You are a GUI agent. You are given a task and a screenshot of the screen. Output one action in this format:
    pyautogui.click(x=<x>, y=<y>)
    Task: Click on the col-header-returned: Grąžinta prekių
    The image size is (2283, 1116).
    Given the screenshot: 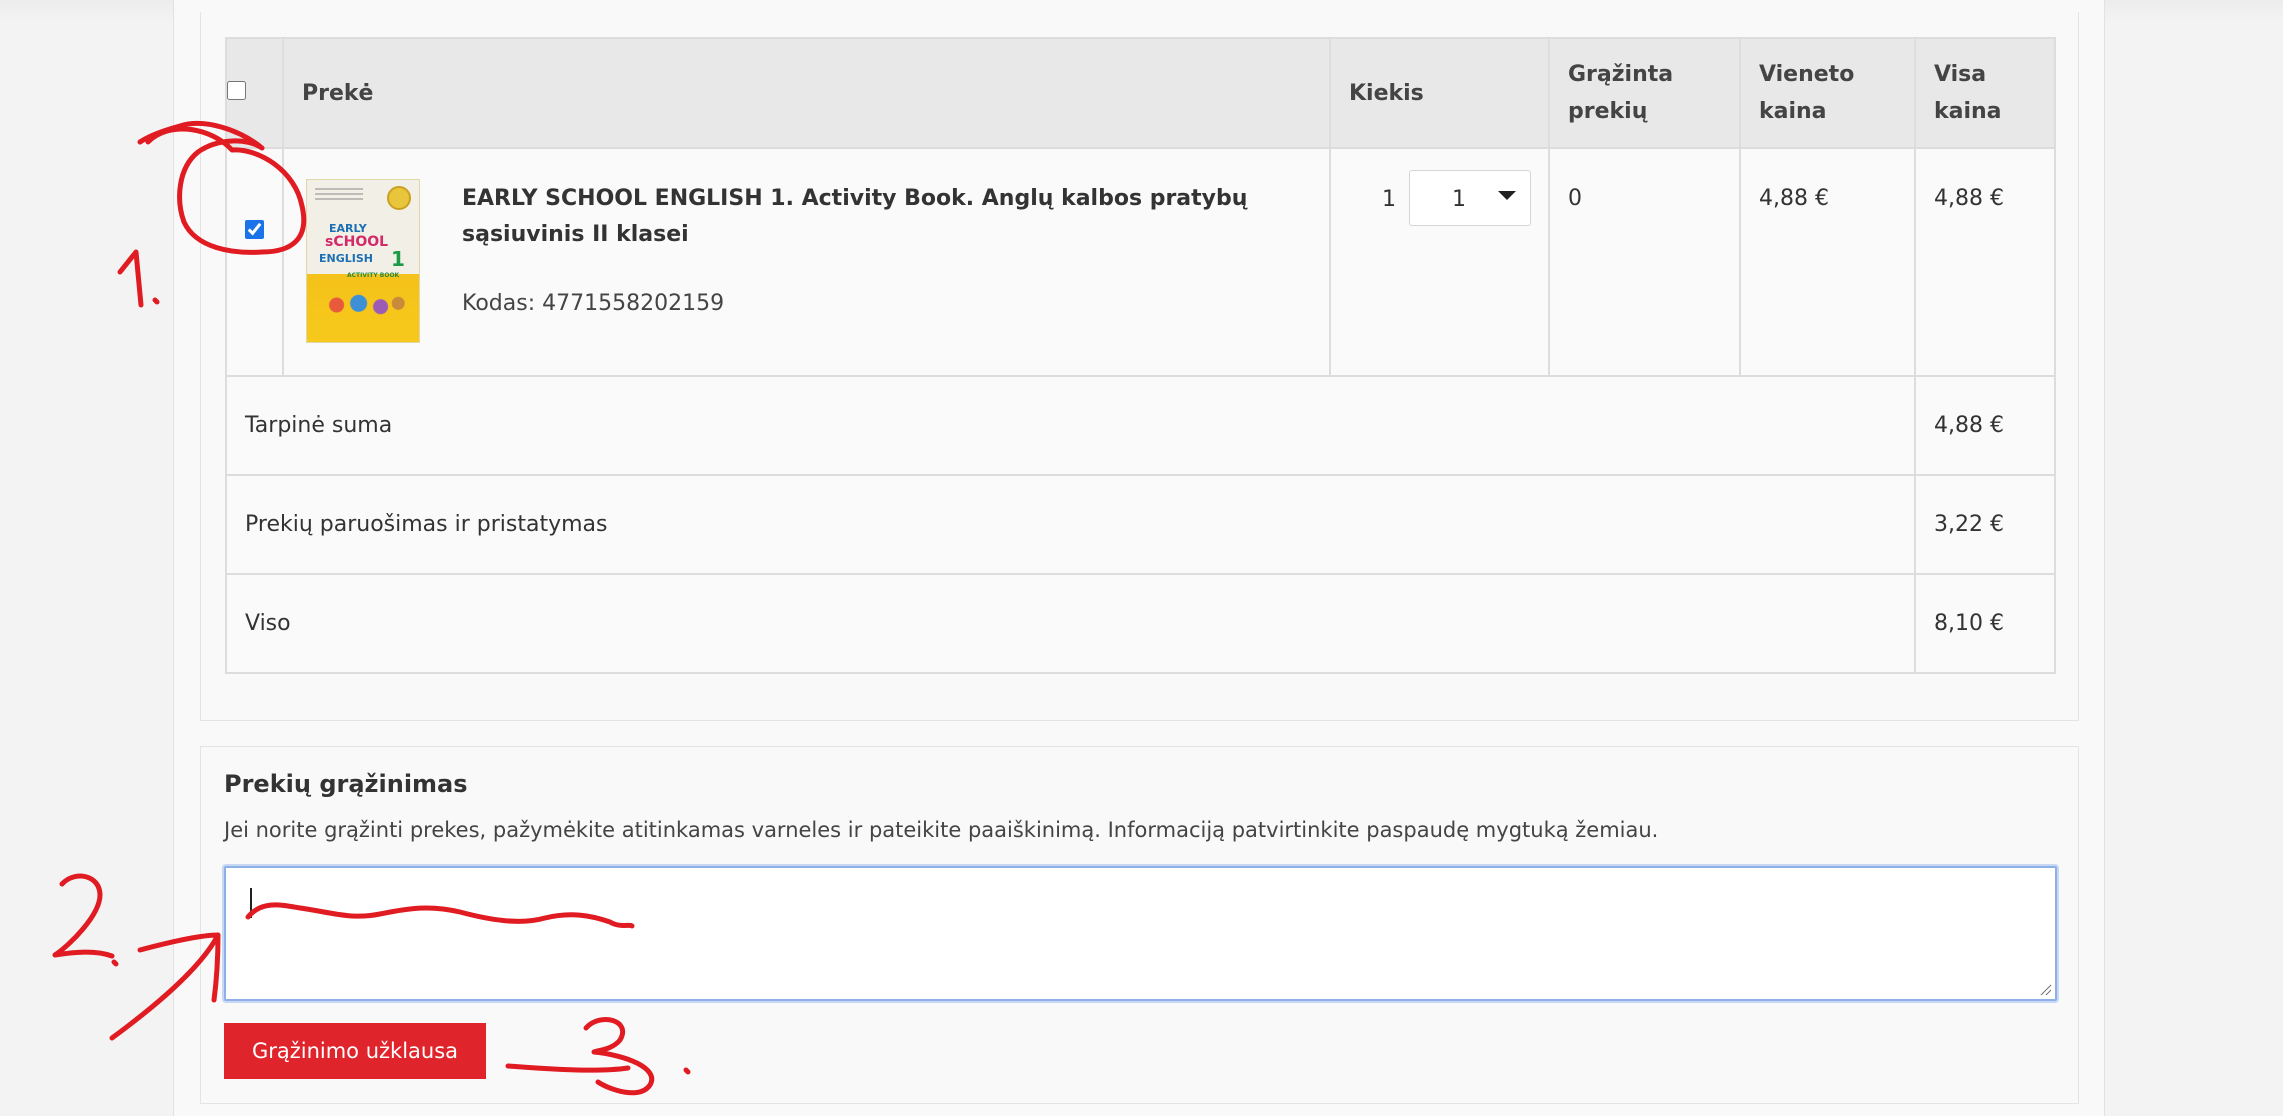 What is the action you would take?
    pyautogui.click(x=1644, y=93)
    